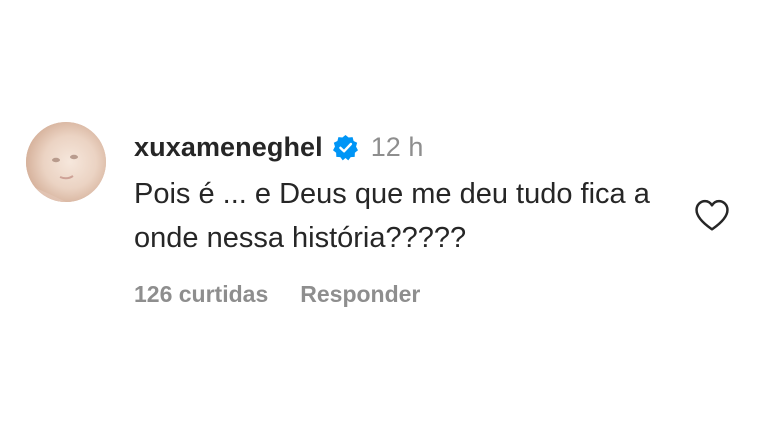 The width and height of the screenshot is (766, 430). I want to click on avatar, so click(66, 162).